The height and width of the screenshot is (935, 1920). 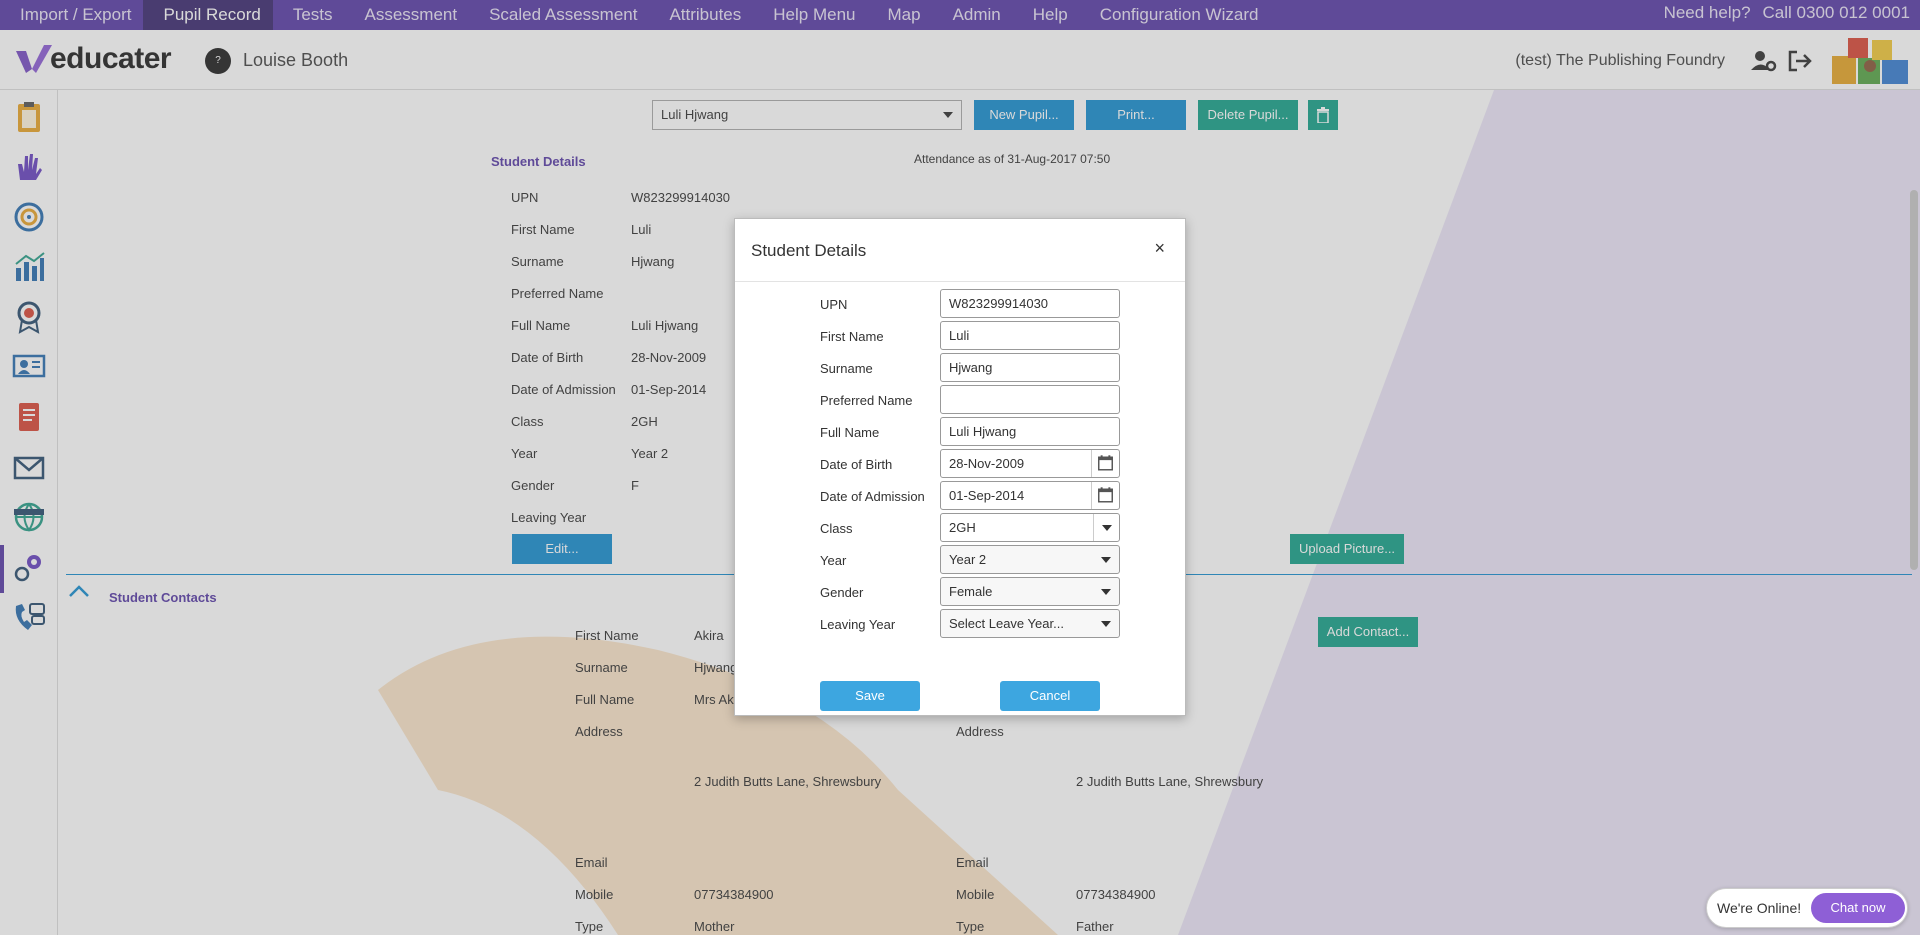 I want to click on field-year: Year Year 2, so click(x=970, y=560).